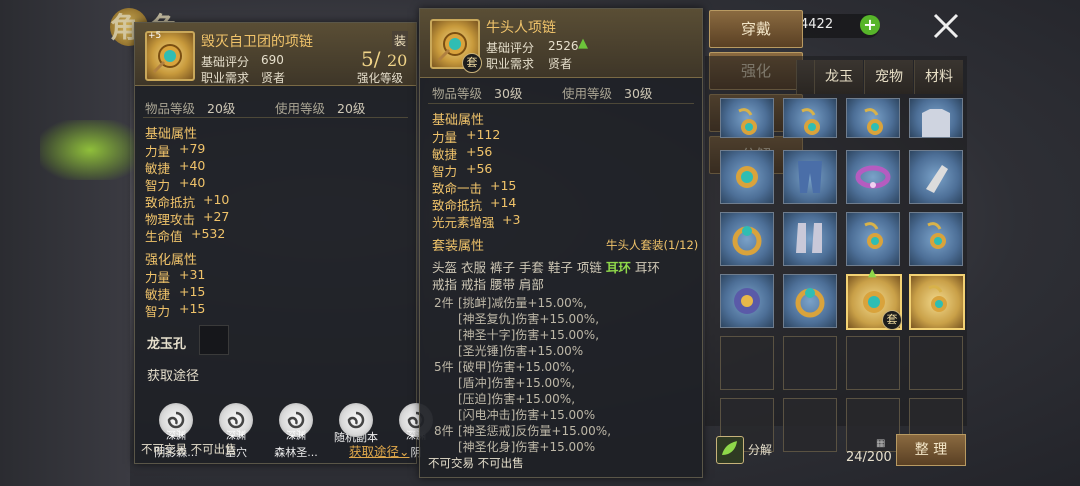  Describe the element at coordinates (158, 311) in the screenshot. I see `attr-name: 智力` at that location.